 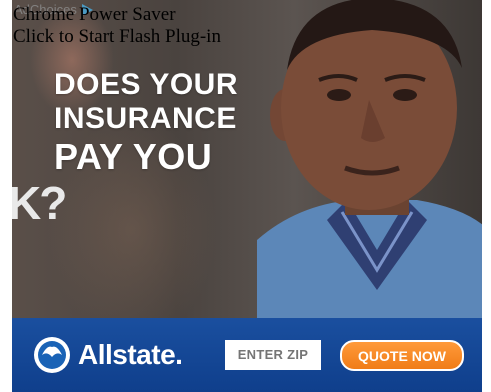 I want to click on allstate-logo: Allstate., so click(x=107, y=355).